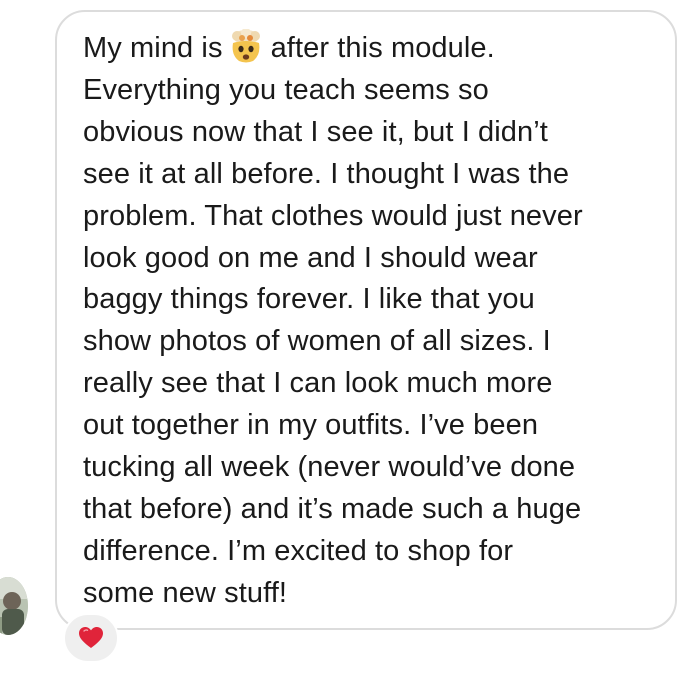 This screenshot has width=689, height=674. I want to click on avatar-photo, so click(14, 606).